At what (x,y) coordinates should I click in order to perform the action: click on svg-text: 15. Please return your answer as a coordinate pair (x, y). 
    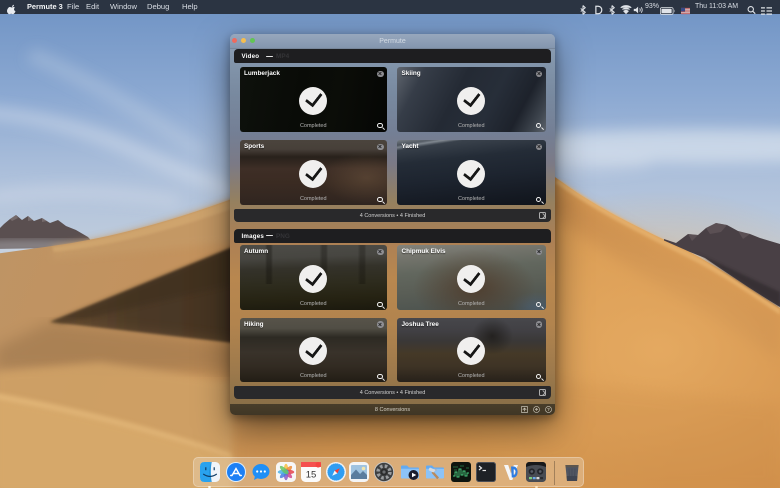
    Looking at the image, I should click on (311, 475).